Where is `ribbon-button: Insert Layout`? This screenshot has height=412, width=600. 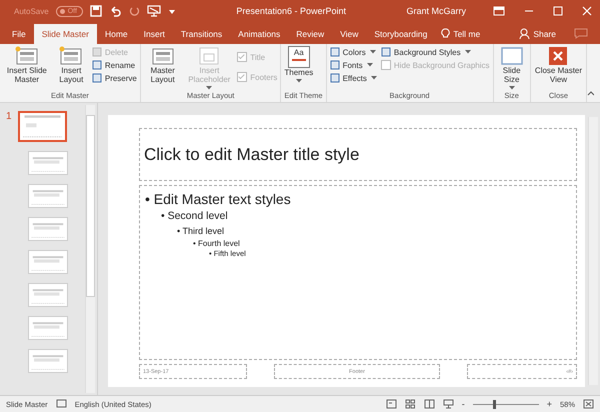
ribbon-button: Insert Layout is located at coordinates (71, 68).